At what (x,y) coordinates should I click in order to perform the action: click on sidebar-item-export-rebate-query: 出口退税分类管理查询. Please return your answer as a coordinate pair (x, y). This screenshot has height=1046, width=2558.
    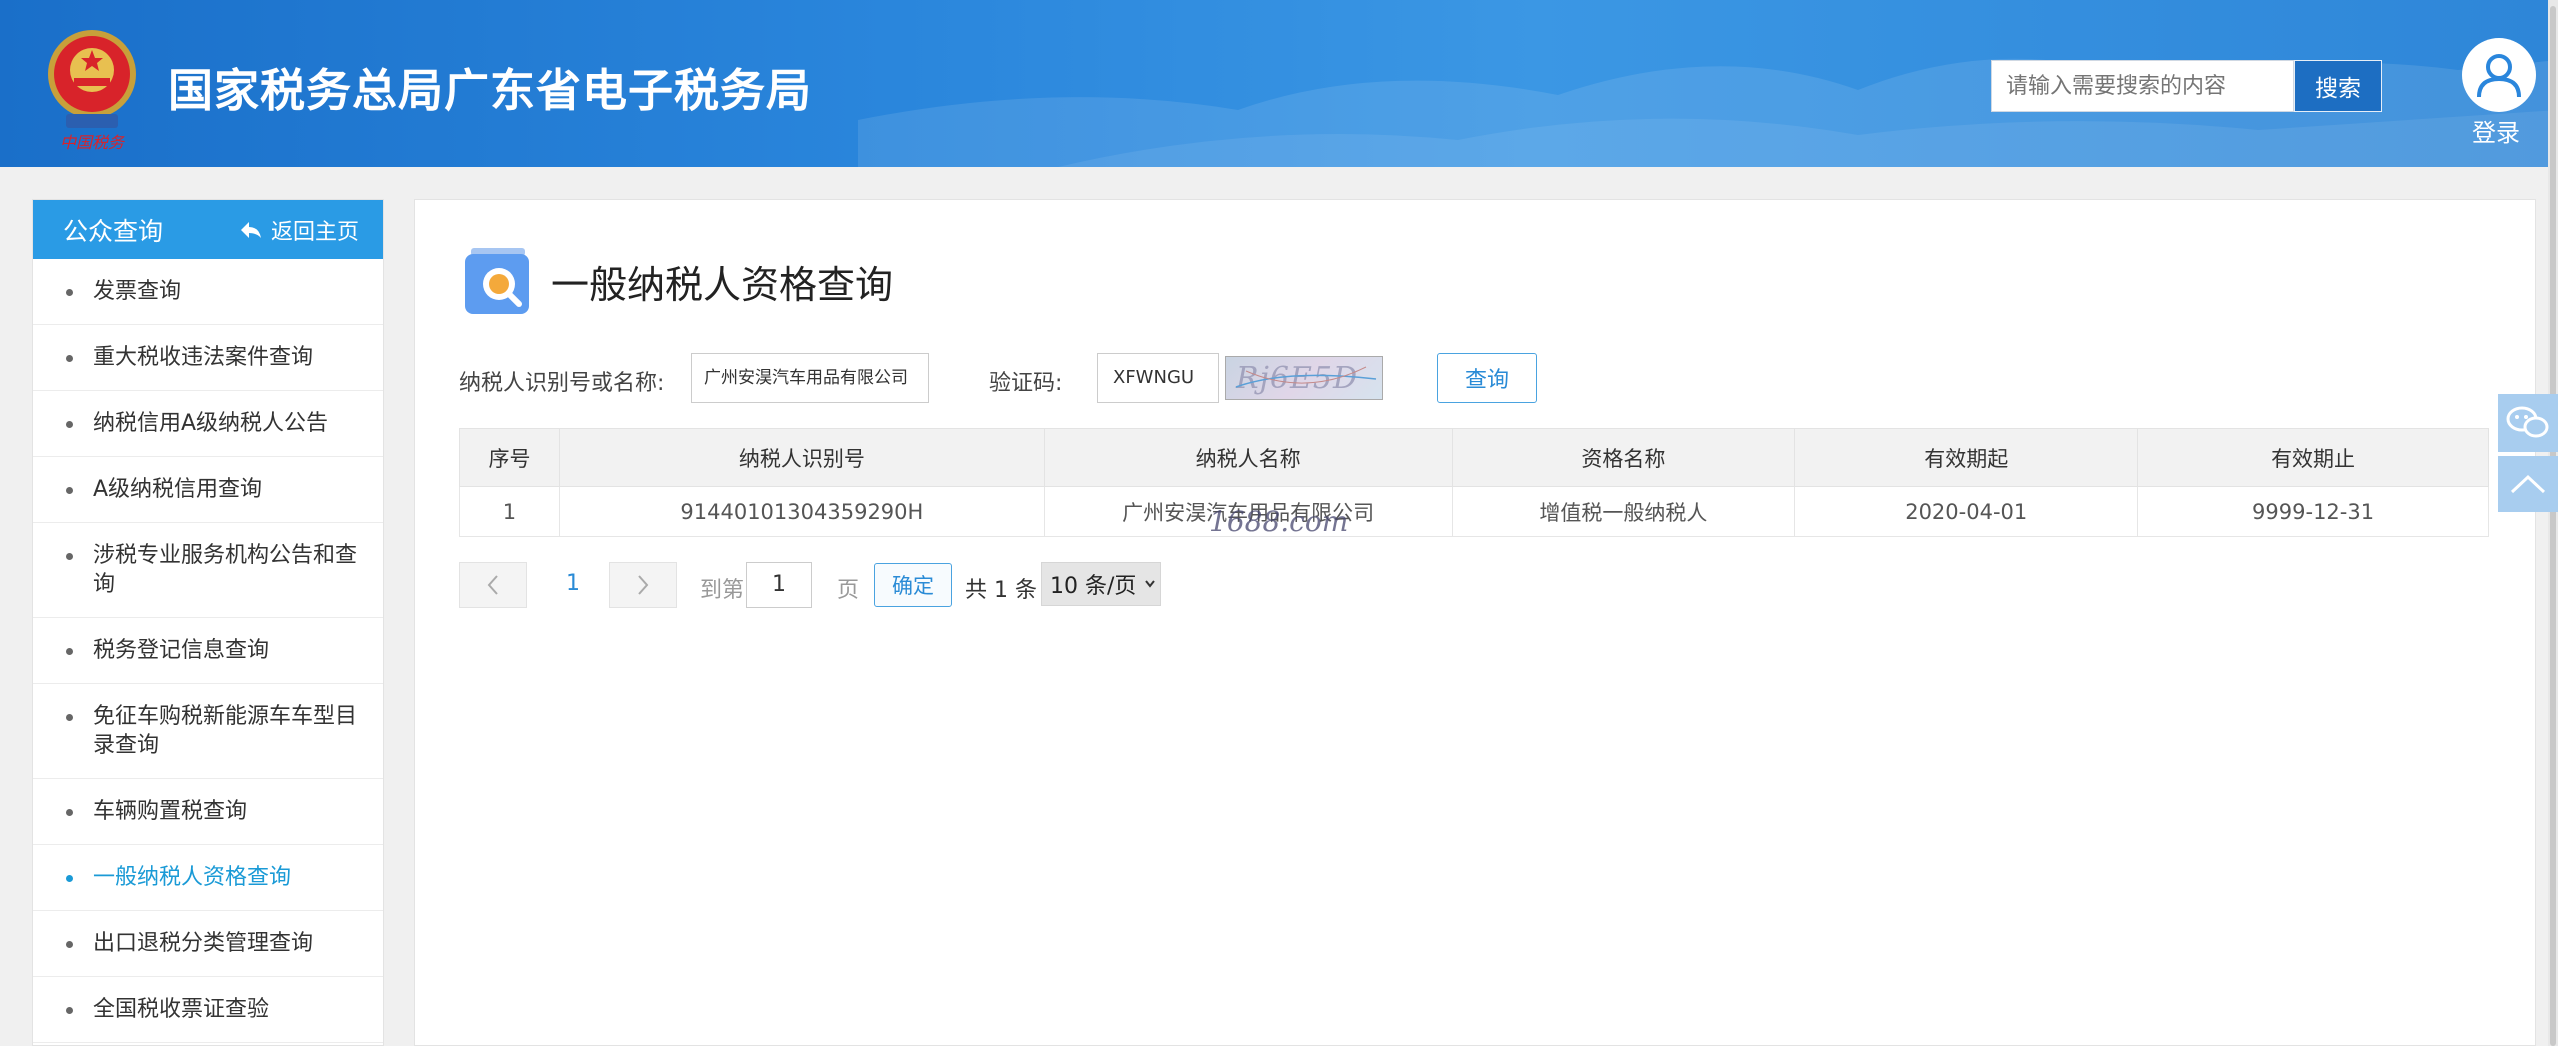
    Looking at the image, I should click on (208, 944).